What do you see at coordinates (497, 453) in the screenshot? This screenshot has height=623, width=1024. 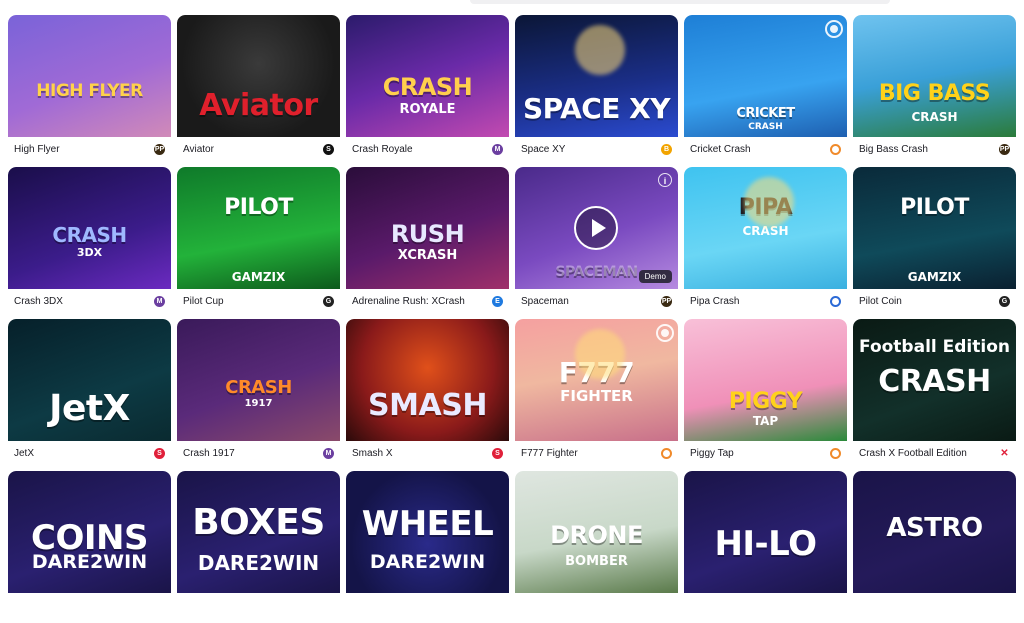 I see `smartsoft-icon: S` at bounding box center [497, 453].